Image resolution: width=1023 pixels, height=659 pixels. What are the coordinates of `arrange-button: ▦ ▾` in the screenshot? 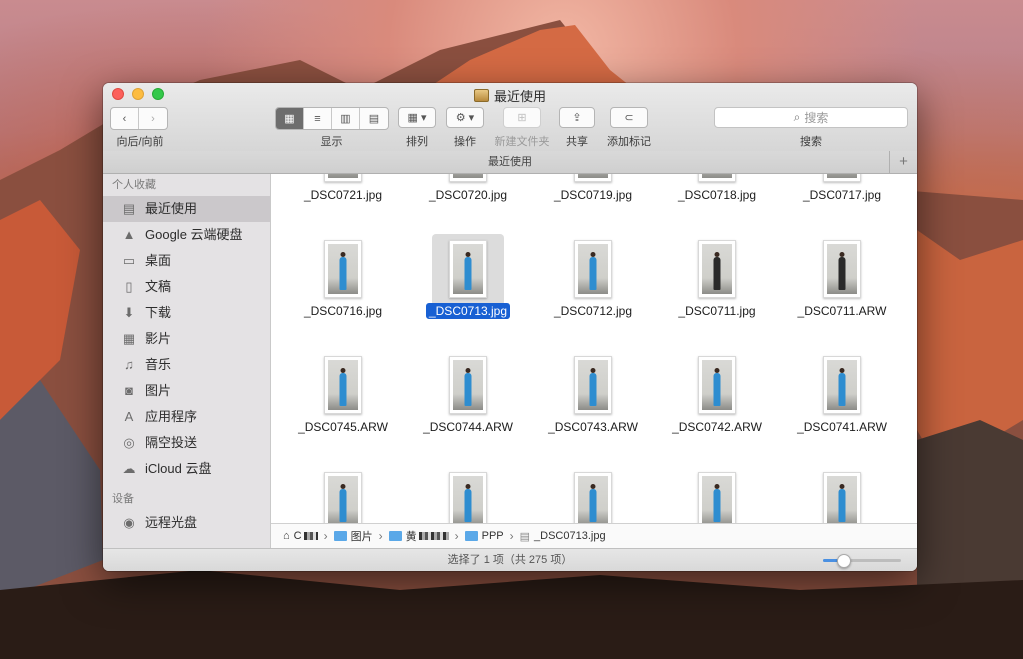 It's located at (417, 117).